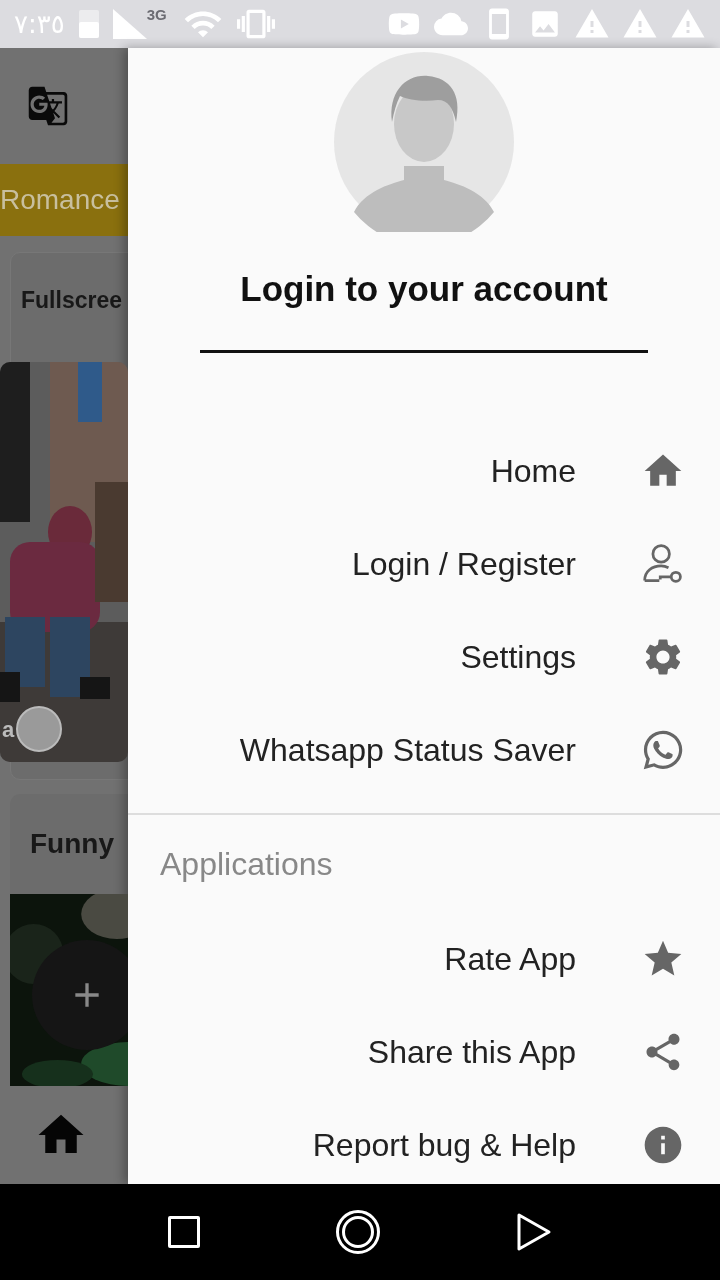  What do you see at coordinates (424, 1141) in the screenshot?
I see `menu-item: Report bug & Help` at bounding box center [424, 1141].